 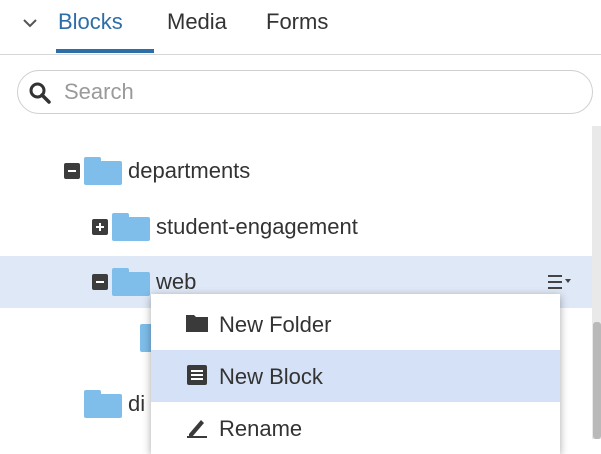 I want to click on menu-item-label: New Block, so click(x=271, y=376).